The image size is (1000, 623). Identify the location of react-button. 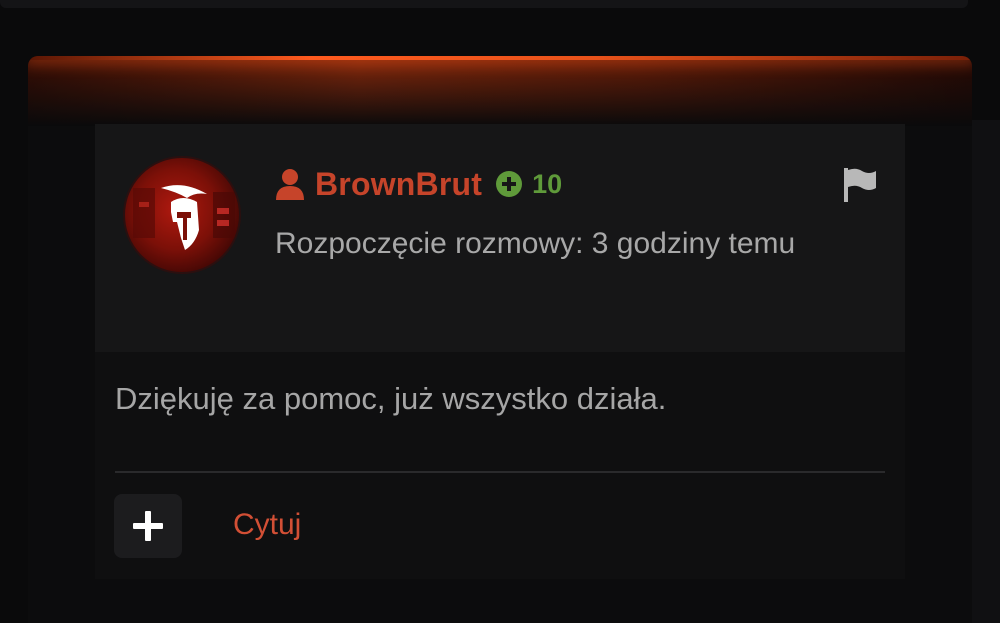
(148, 526).